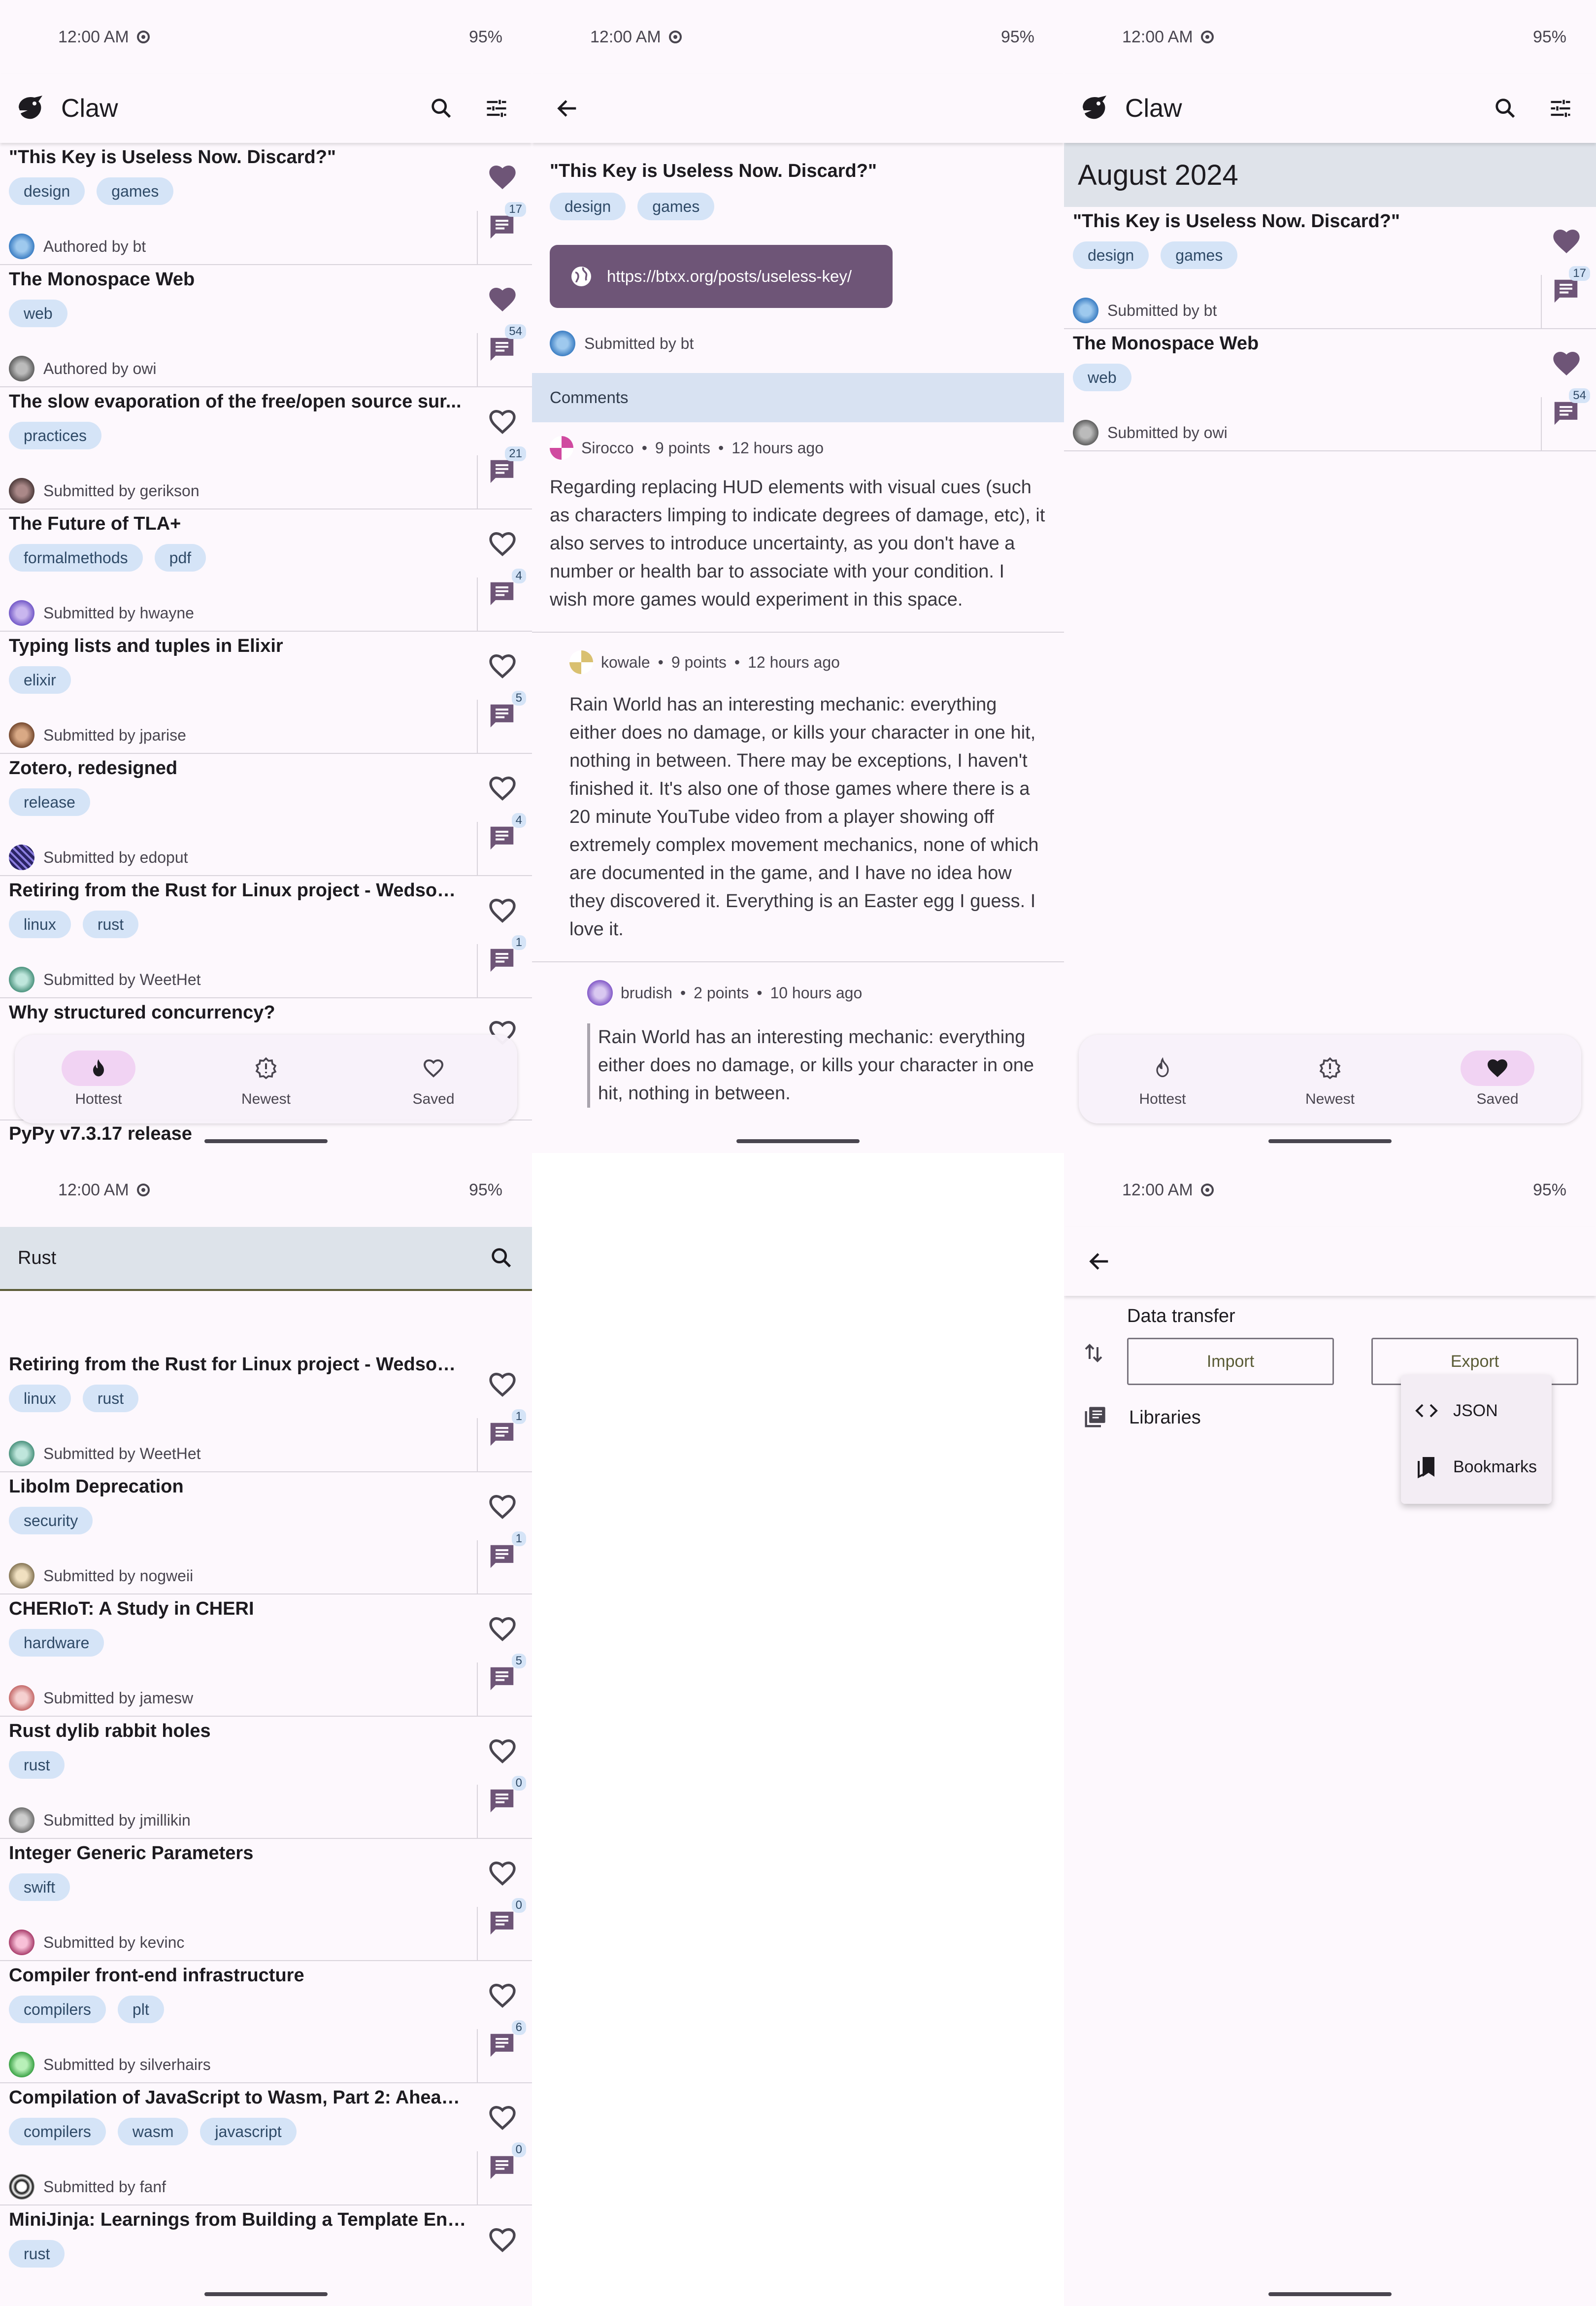 The image size is (1596, 2306). What do you see at coordinates (238, 646) in the screenshot?
I see `story-title: Typing lists and tuples in Elixir` at bounding box center [238, 646].